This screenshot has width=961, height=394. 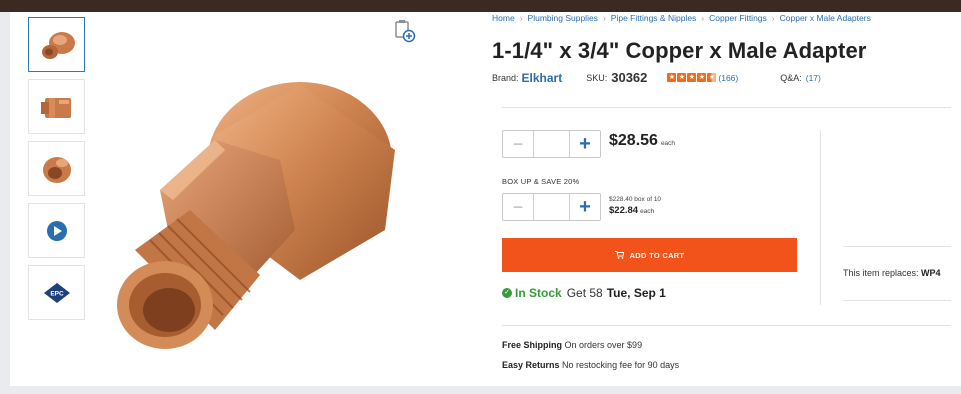 I want to click on box-price-total: $228.40 box of 10, so click(x=635, y=199).